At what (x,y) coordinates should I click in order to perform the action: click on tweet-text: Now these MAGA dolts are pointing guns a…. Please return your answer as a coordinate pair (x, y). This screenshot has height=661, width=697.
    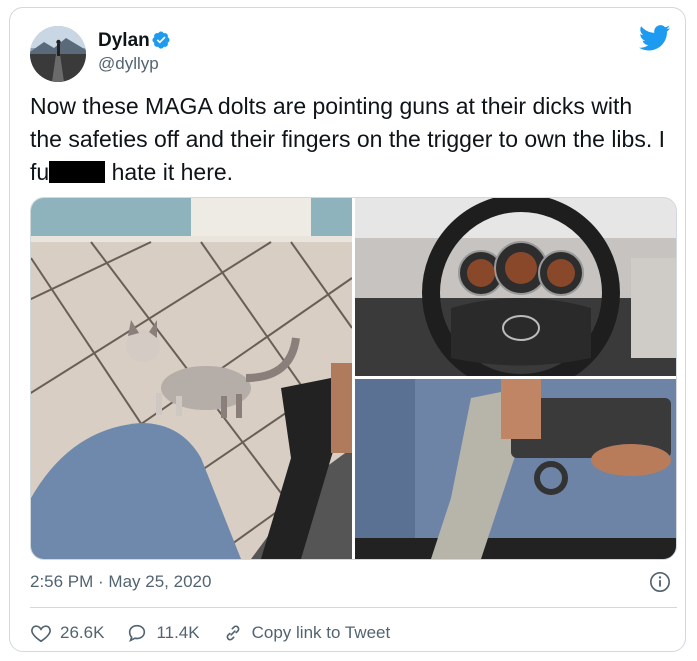
    Looking at the image, I should click on (350, 139).